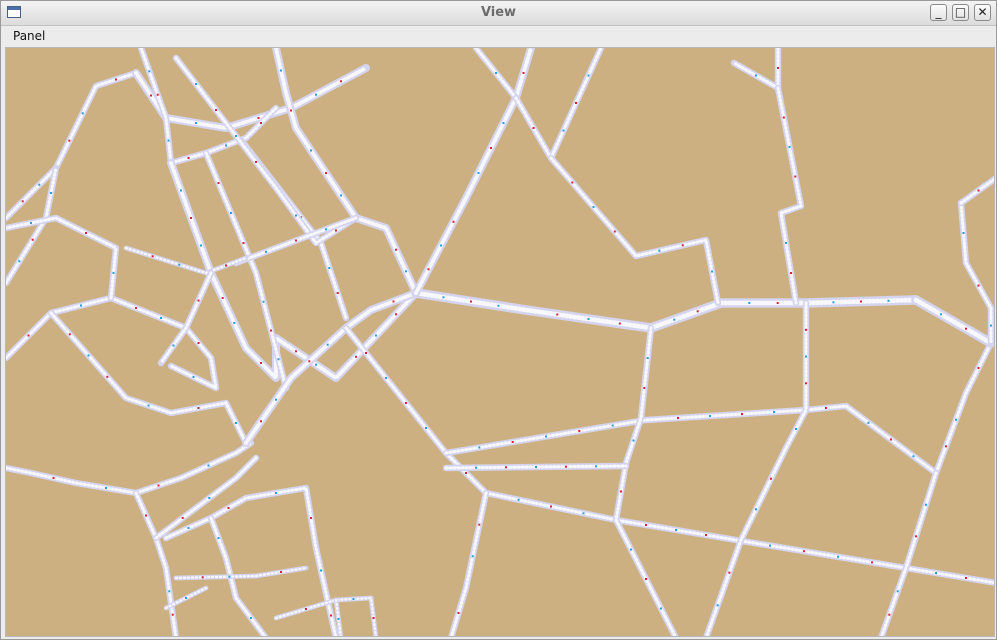  I want to click on close-button: ✕, so click(982, 12).